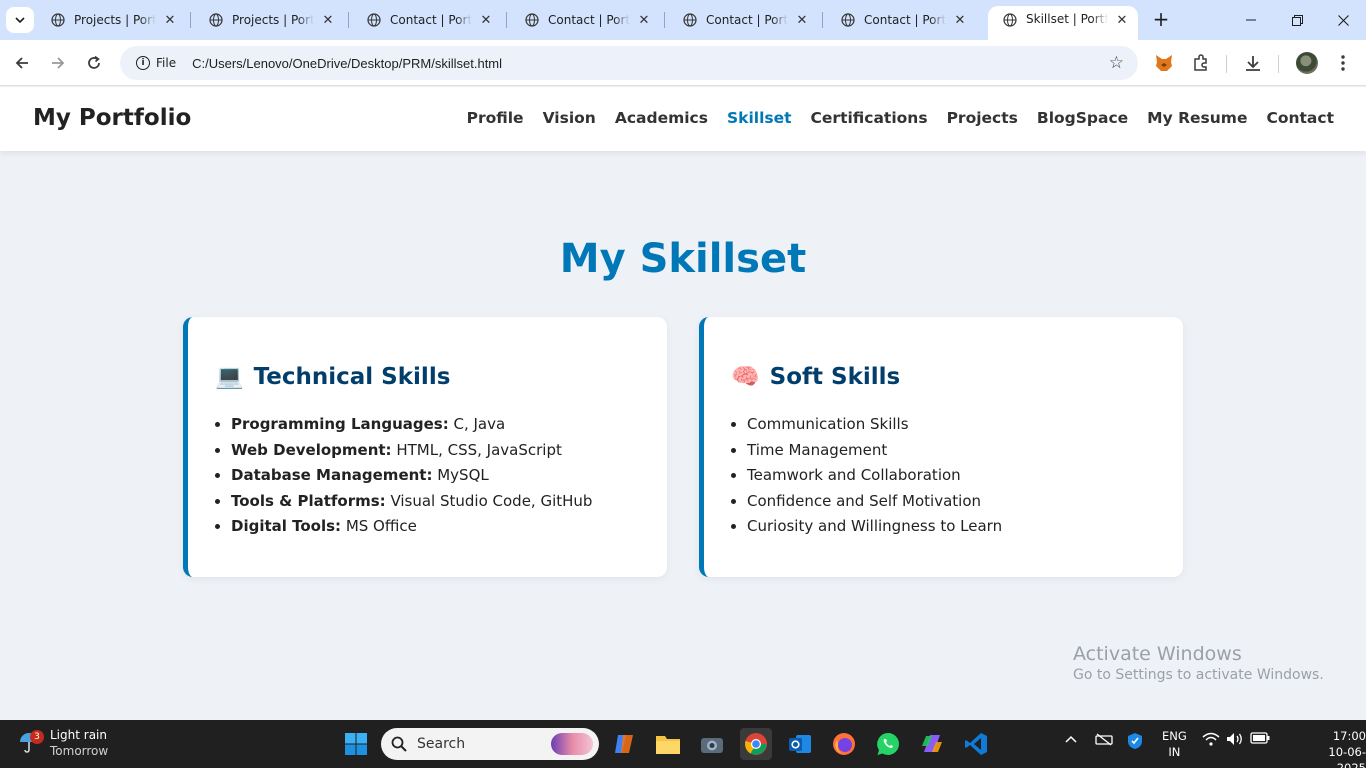 The height and width of the screenshot is (768, 1366). What do you see at coordinates (1349, 736) in the screenshot?
I see `clock-time: 17:00` at bounding box center [1349, 736].